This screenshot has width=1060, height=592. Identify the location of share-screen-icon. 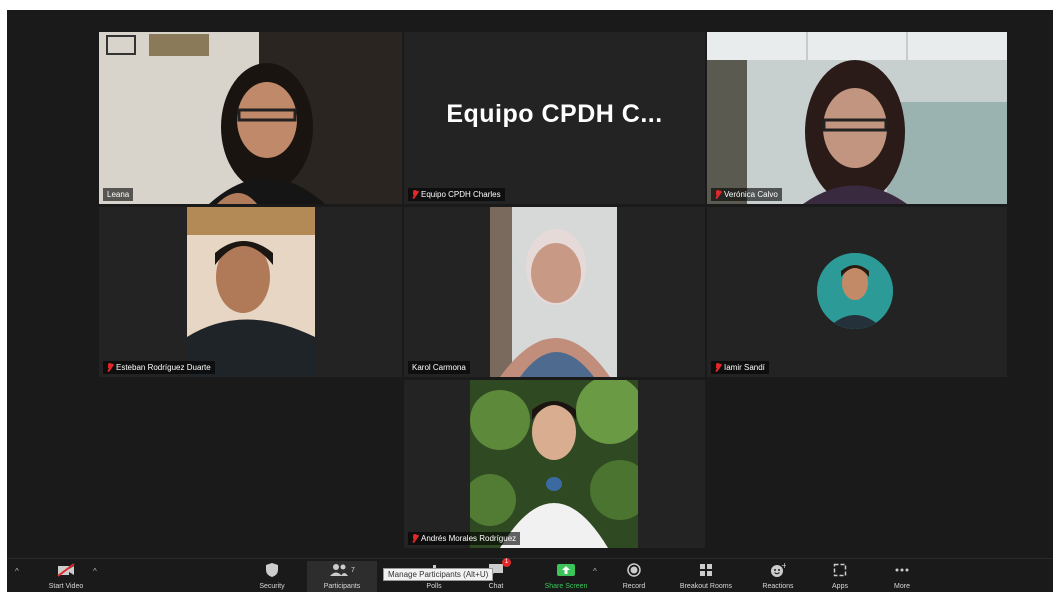
(566, 570).